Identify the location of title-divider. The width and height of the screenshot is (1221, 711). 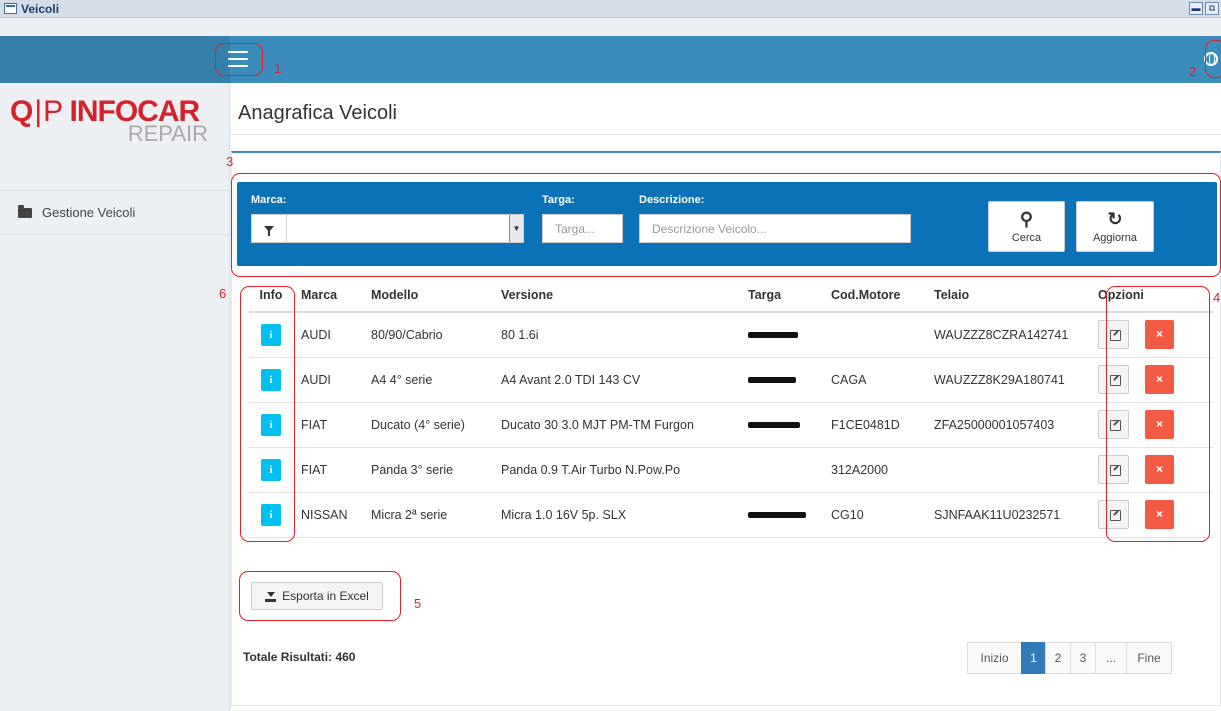
(726, 134).